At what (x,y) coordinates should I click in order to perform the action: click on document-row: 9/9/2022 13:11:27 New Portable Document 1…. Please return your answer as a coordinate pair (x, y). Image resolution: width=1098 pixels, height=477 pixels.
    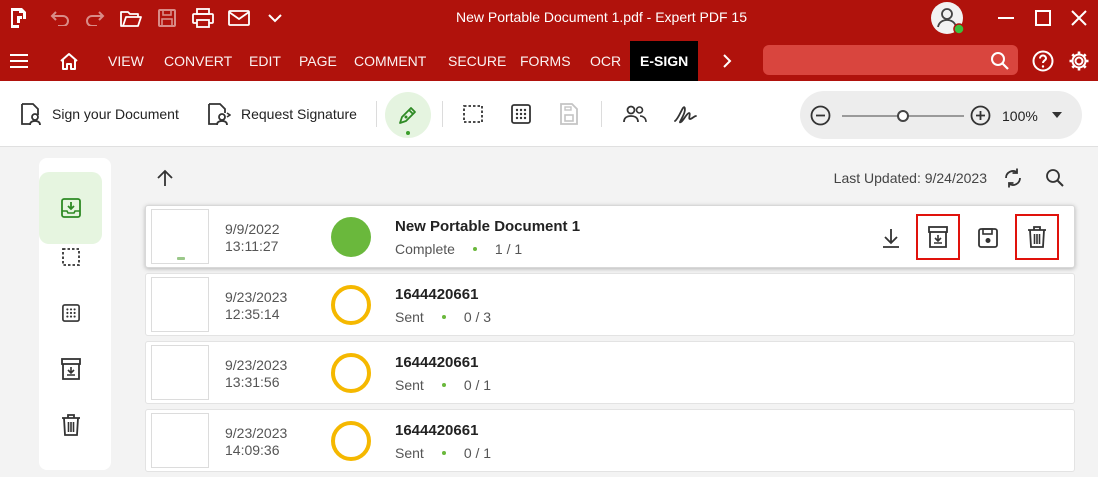
    Looking at the image, I should click on (610, 236).